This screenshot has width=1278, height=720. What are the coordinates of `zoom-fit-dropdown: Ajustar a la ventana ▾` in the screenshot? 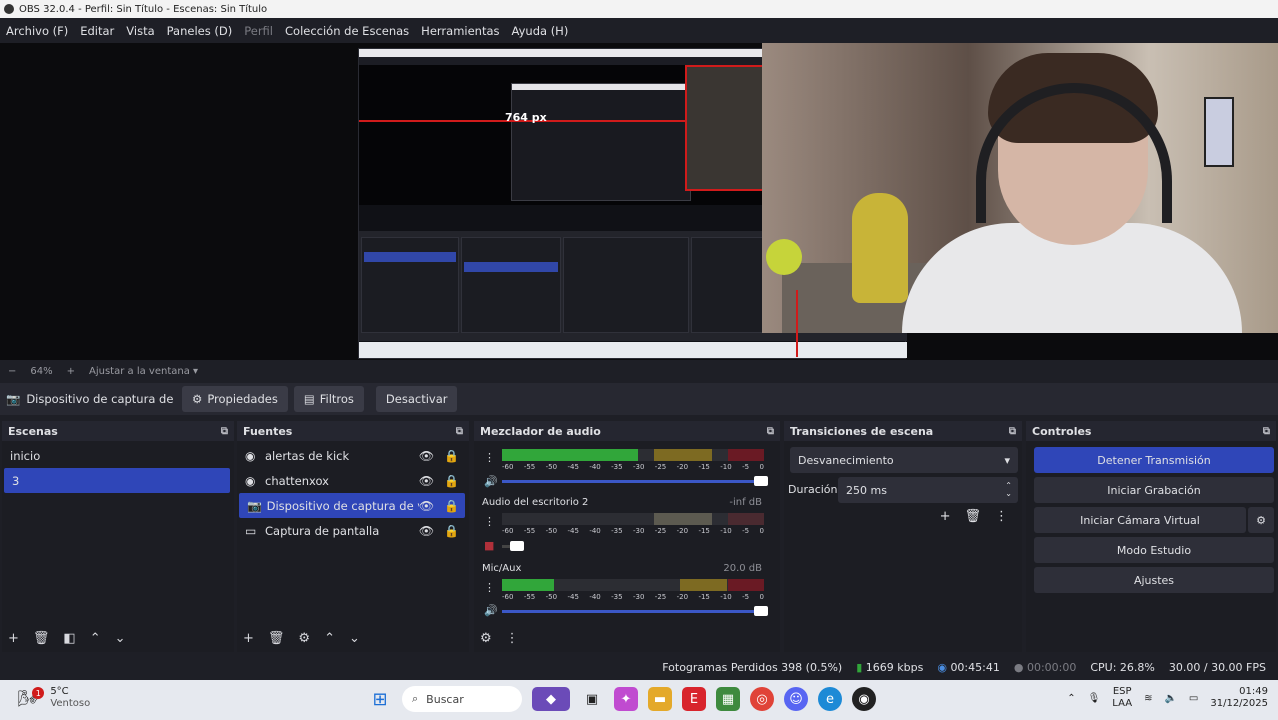 It's located at (143, 371).